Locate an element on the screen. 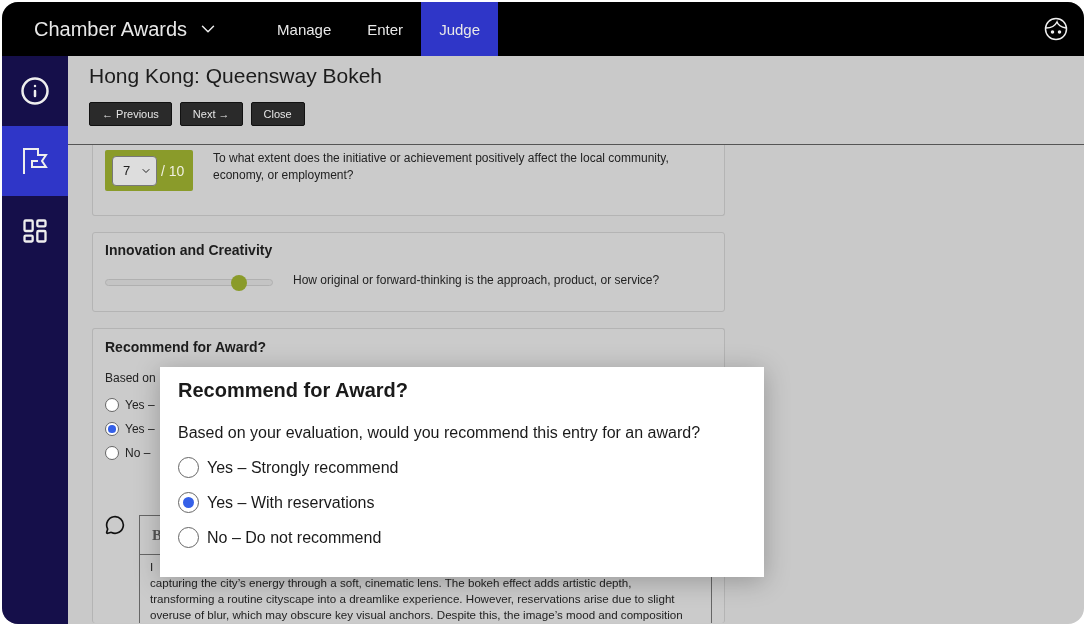  criterion-question: How original or forward-thinking is the approach, product, or service? is located at coordinates (476, 280).